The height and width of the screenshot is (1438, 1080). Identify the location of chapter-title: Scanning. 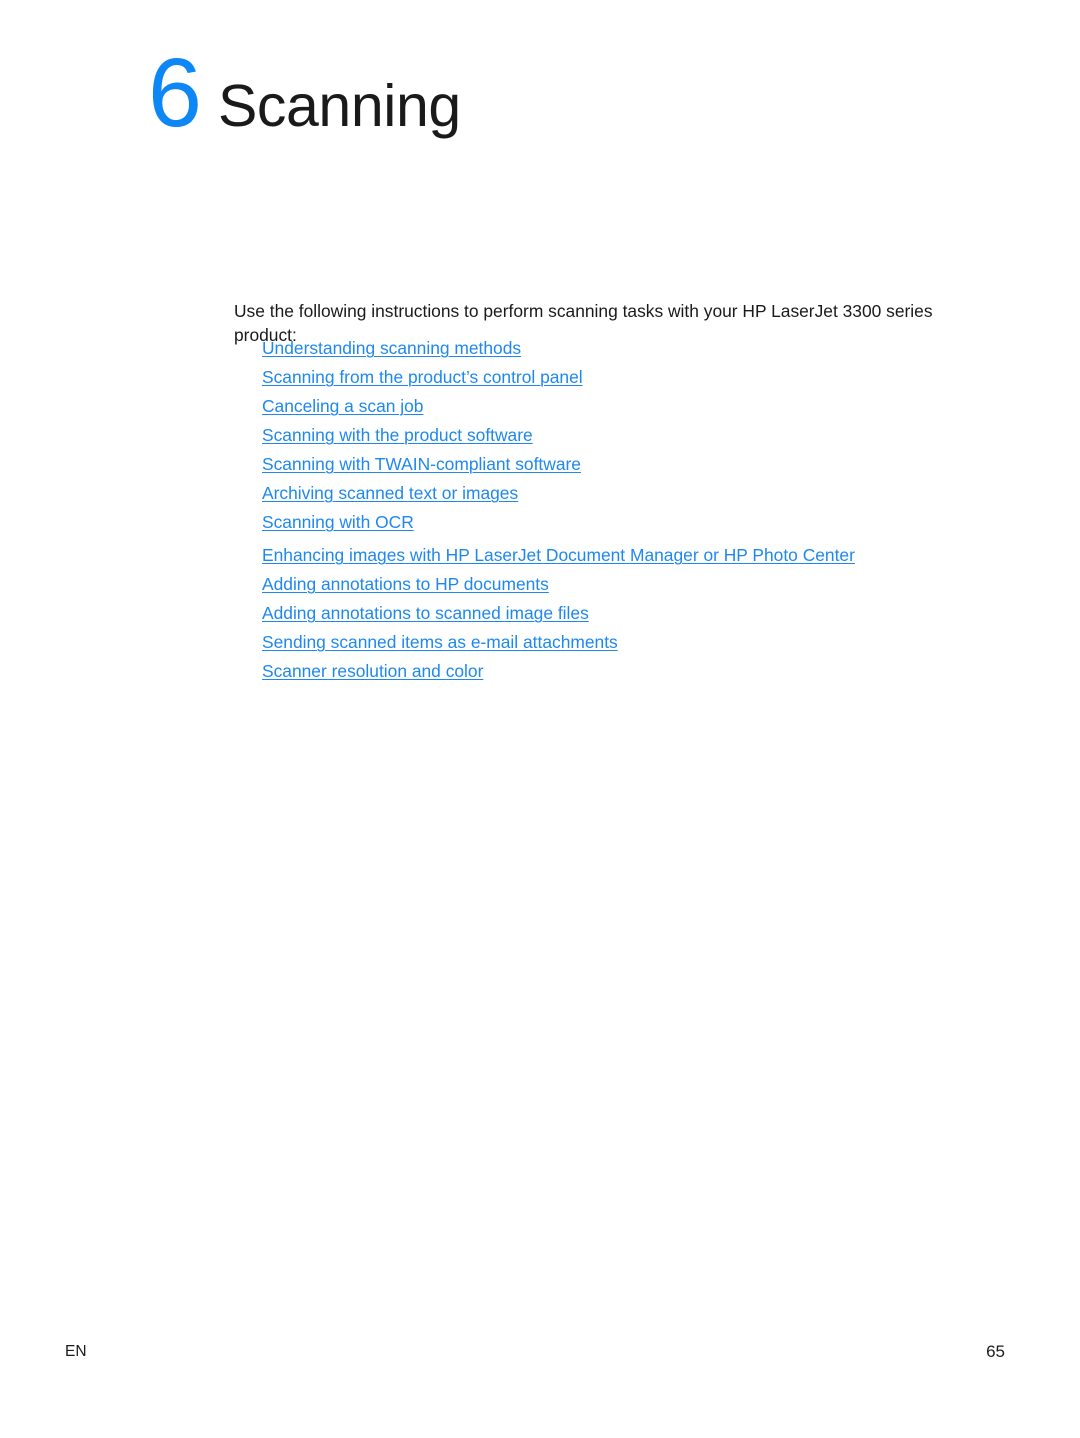
(339, 106).